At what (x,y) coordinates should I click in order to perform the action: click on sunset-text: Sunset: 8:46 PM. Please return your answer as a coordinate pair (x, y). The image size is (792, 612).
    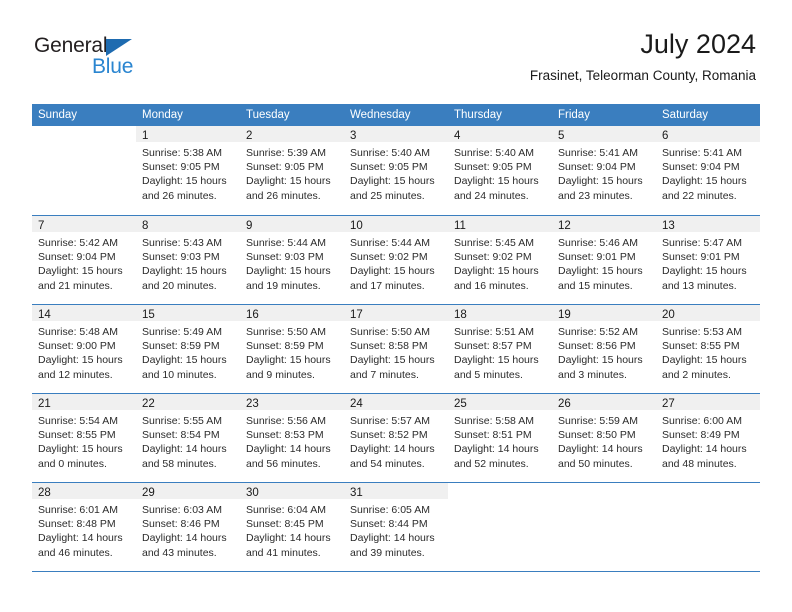
    Looking at the image, I should click on (181, 524).